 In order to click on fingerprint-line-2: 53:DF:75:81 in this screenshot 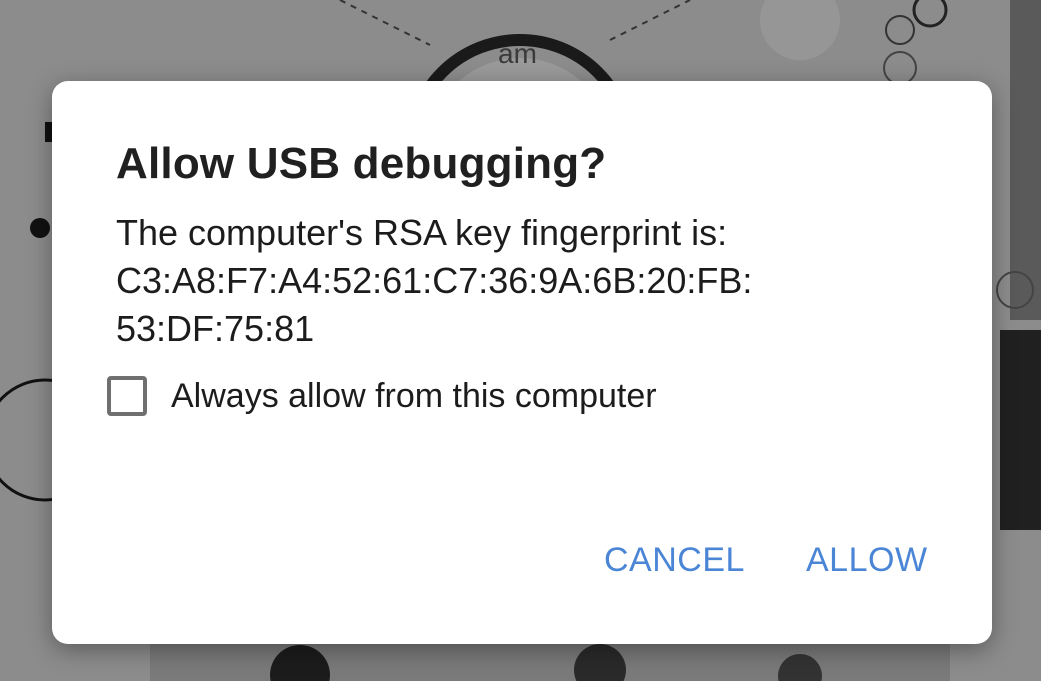, I will do `click(215, 328)`.